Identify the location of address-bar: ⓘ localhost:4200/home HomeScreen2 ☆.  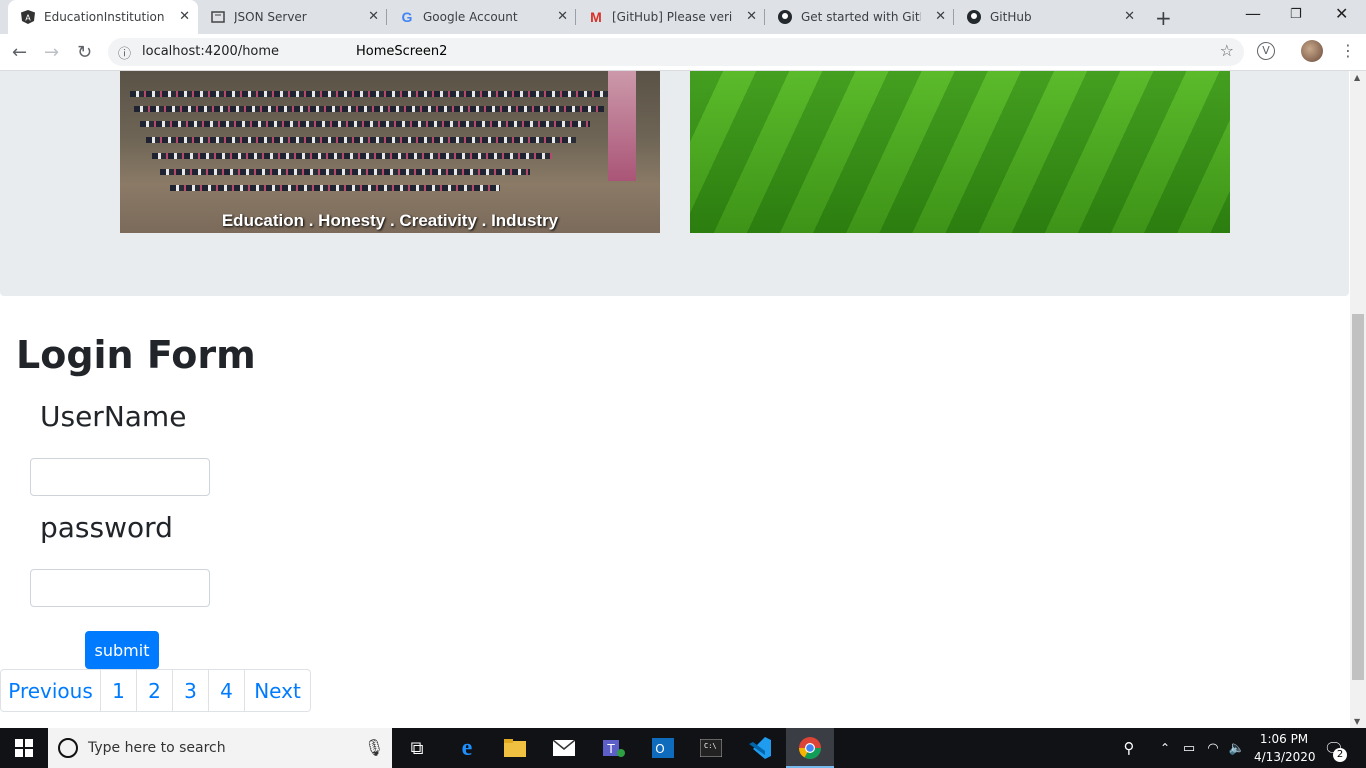
(676, 52).